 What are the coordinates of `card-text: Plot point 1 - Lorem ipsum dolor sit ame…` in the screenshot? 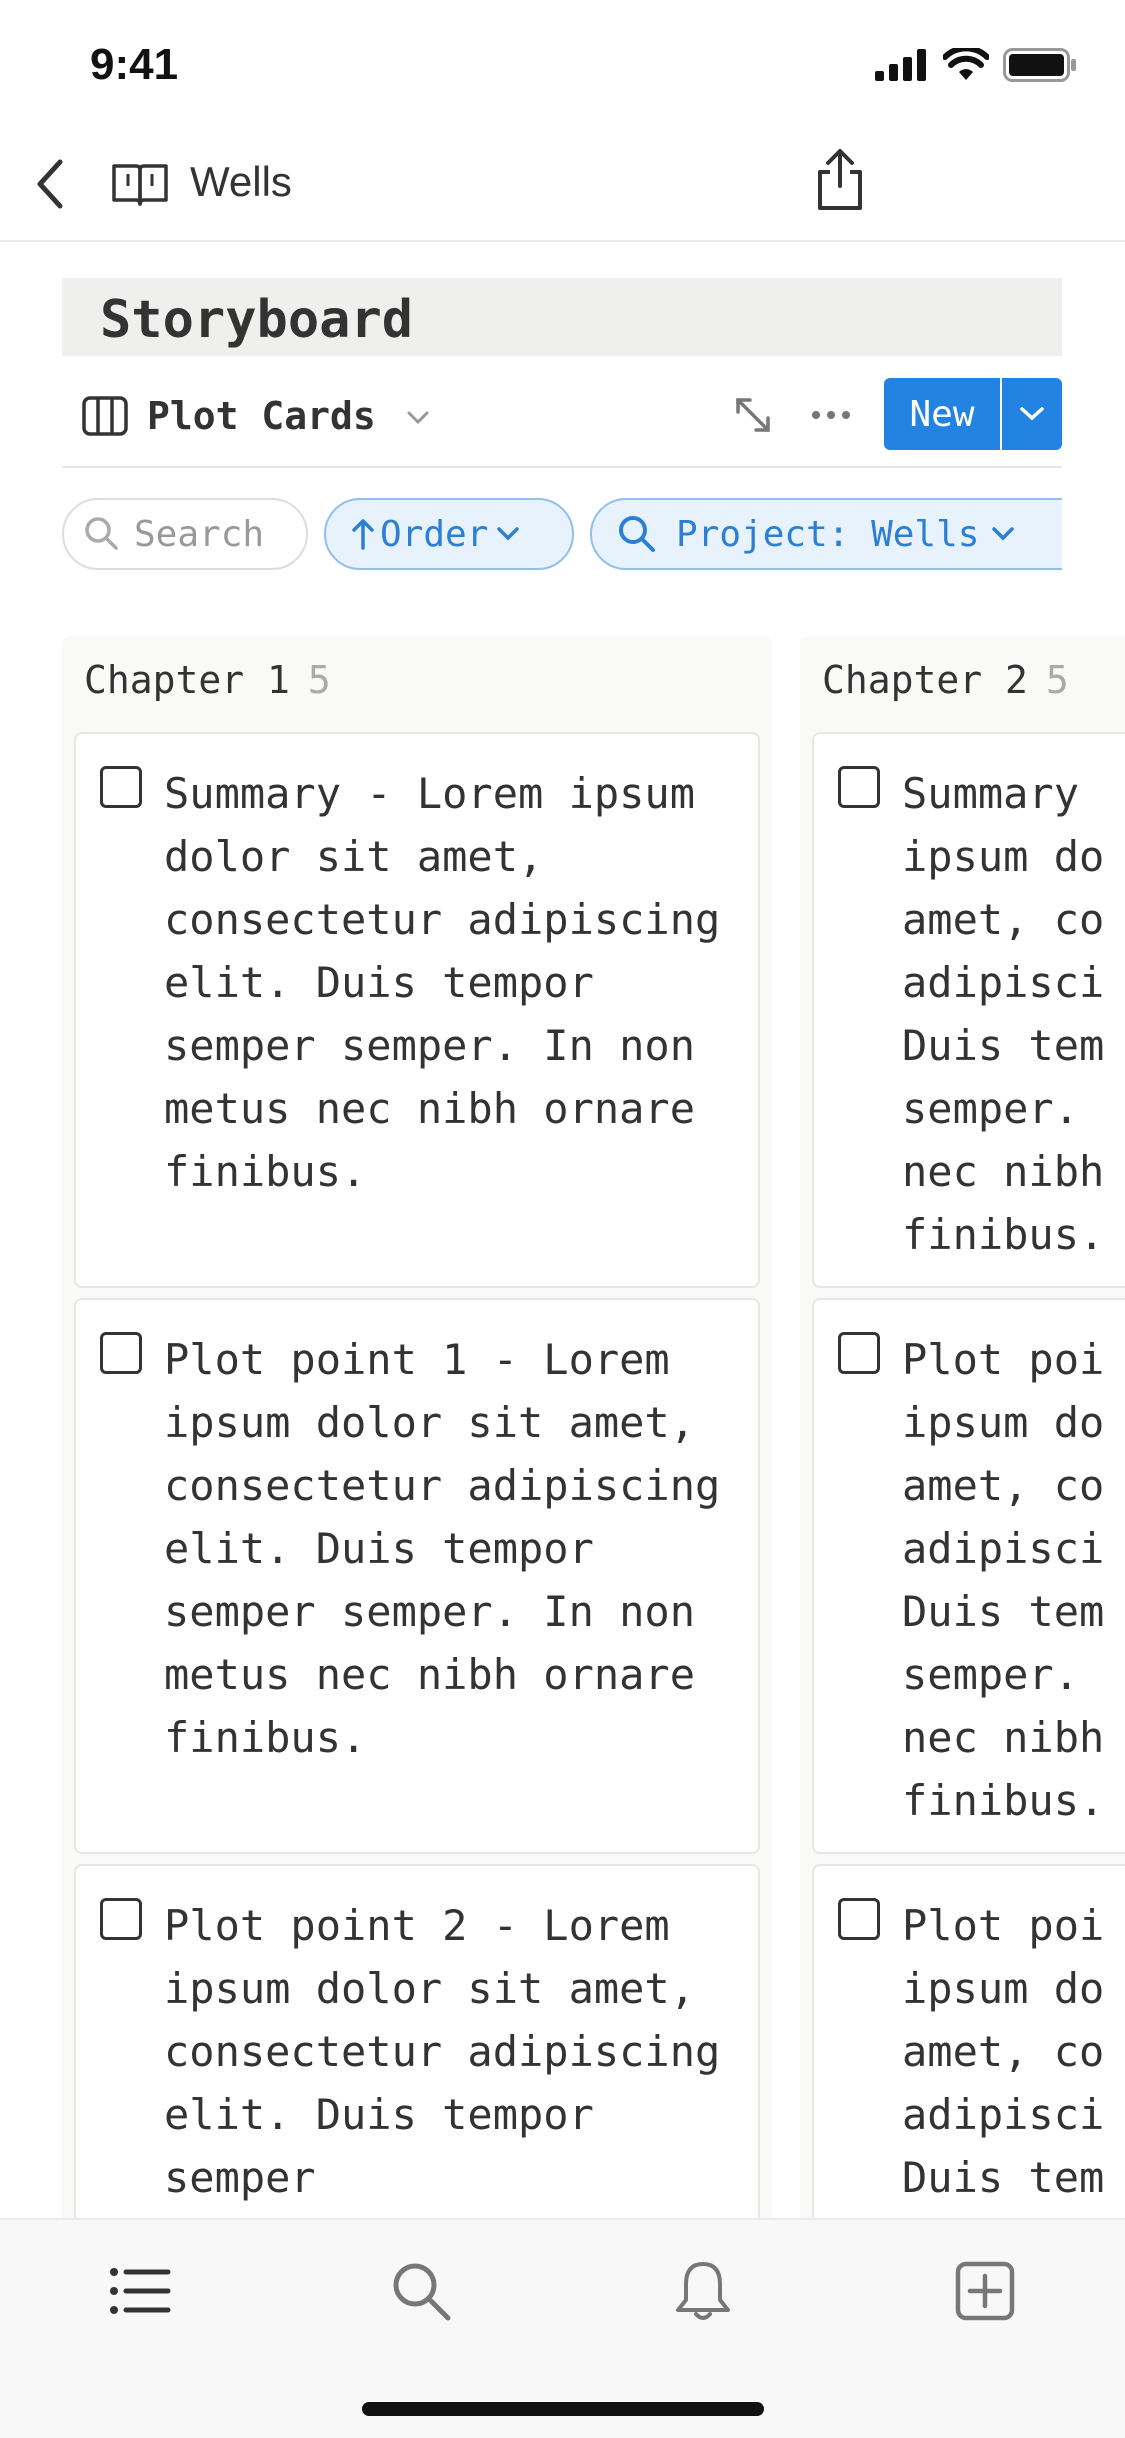 It's located at (442, 1548).